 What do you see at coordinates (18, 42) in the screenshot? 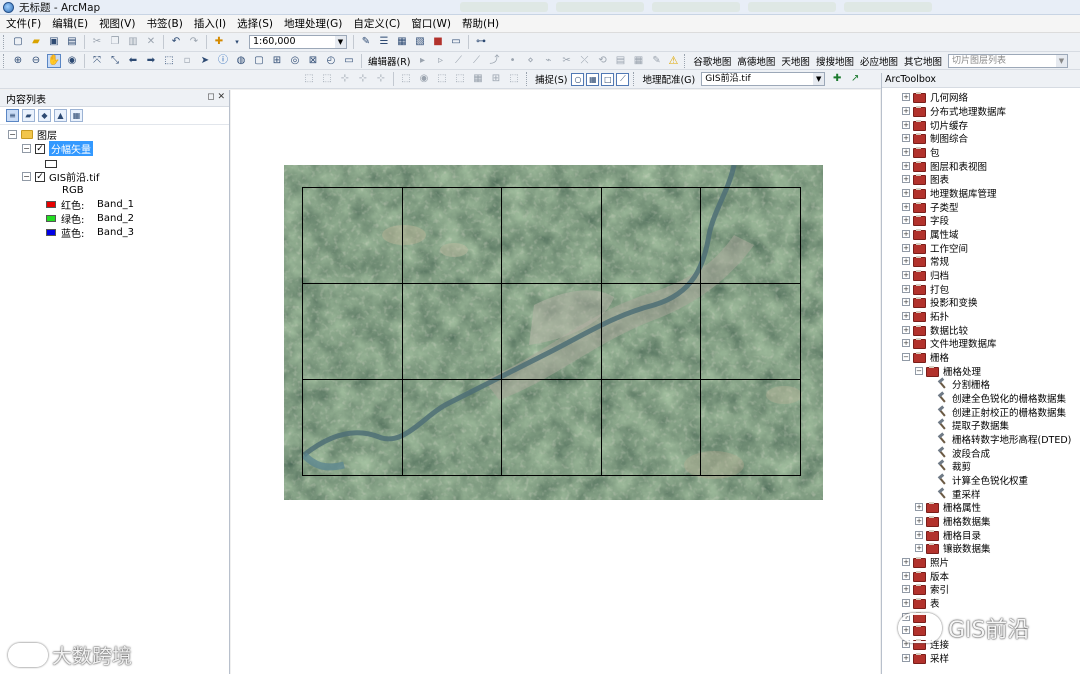
I see `new-document-icon: ▢` at bounding box center [18, 42].